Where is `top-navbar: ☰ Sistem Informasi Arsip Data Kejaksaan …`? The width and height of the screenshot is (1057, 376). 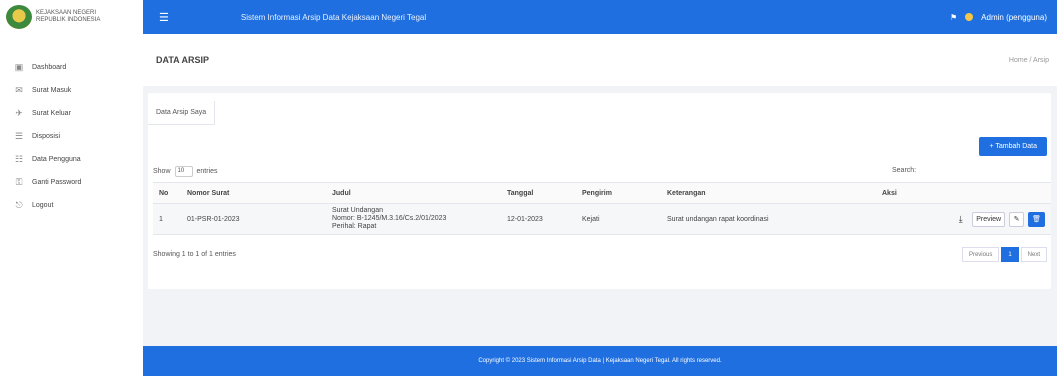 top-navbar: ☰ Sistem Informasi Arsip Data Kejaksaan … is located at coordinates (600, 17).